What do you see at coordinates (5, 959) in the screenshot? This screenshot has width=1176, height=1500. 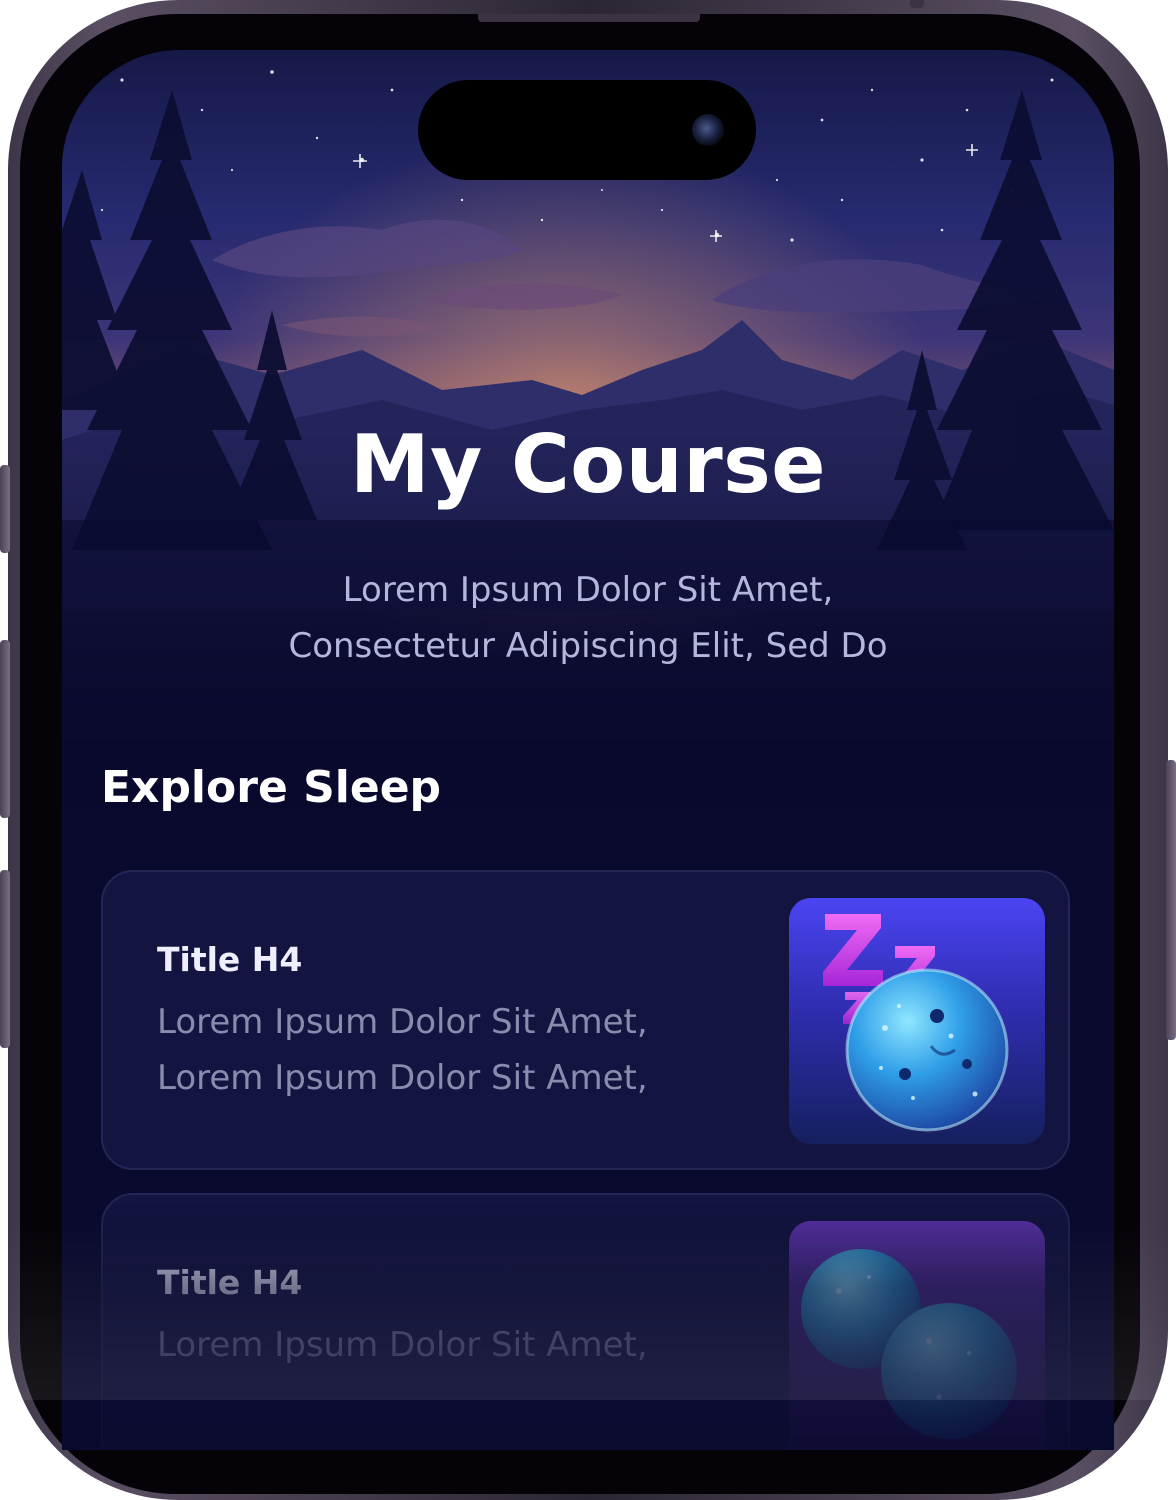 I see `volume-down-button` at bounding box center [5, 959].